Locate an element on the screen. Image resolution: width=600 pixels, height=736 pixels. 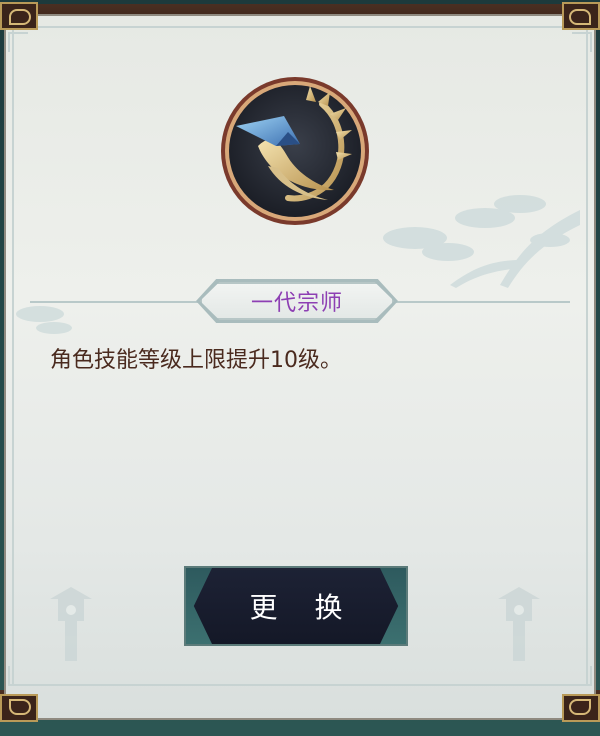
change-button: 更 换 is located at coordinates (296, 606).